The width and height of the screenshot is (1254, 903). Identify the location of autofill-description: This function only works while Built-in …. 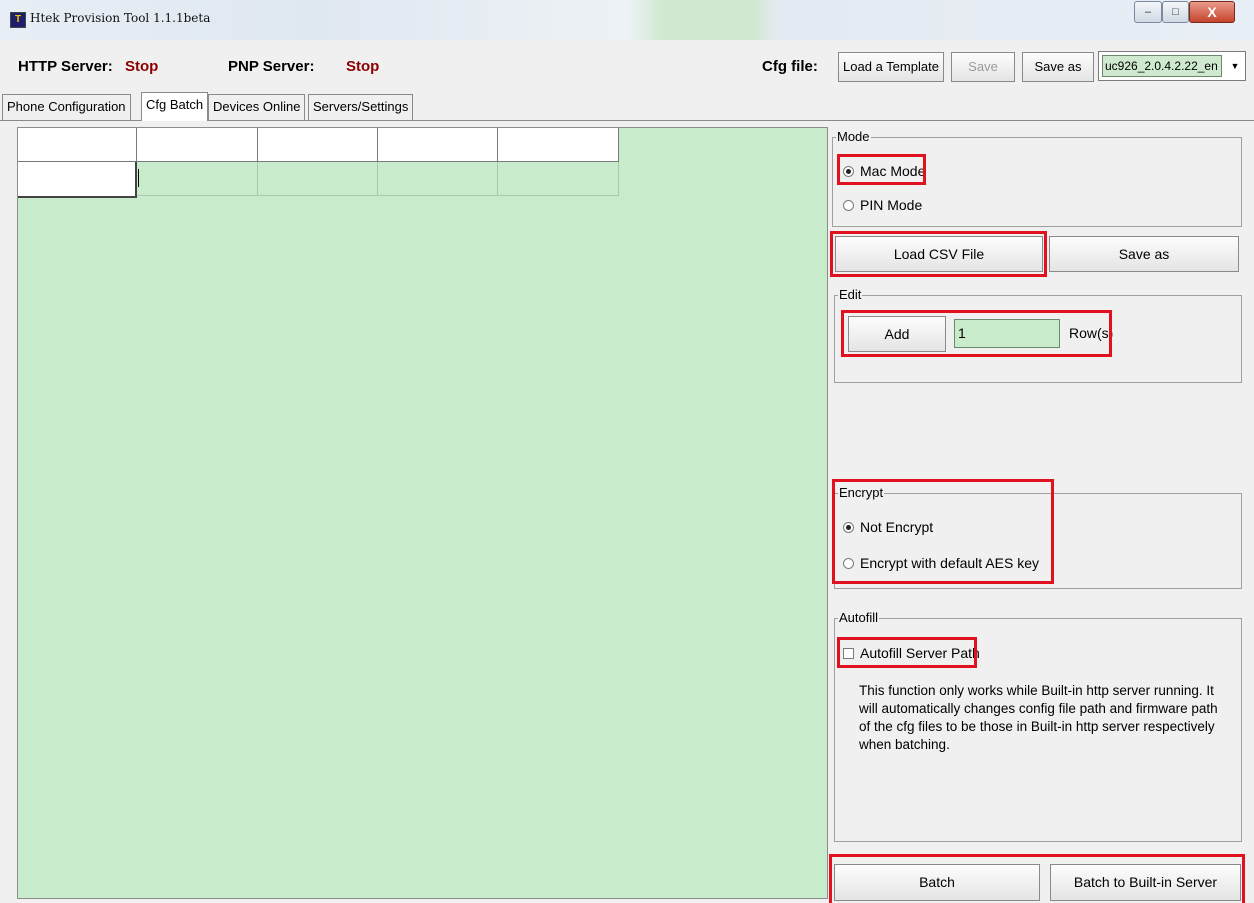
(1038, 717).